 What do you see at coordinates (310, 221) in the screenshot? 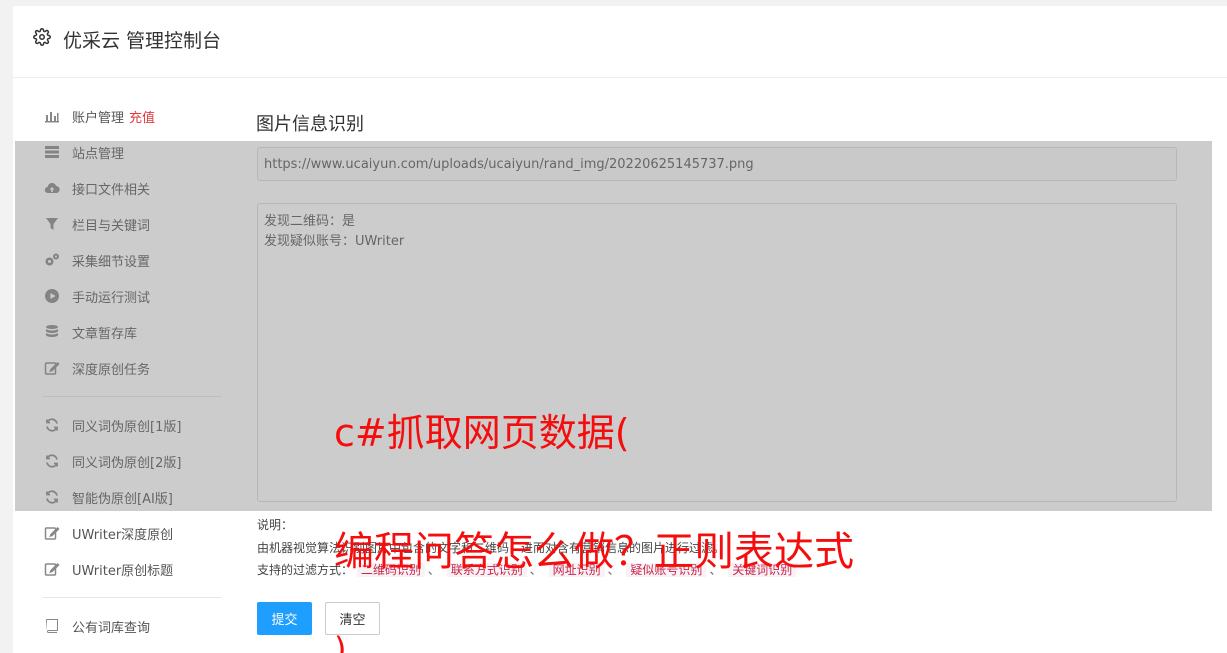
I see `result-line-qrcode: 发现二维码：是` at bounding box center [310, 221].